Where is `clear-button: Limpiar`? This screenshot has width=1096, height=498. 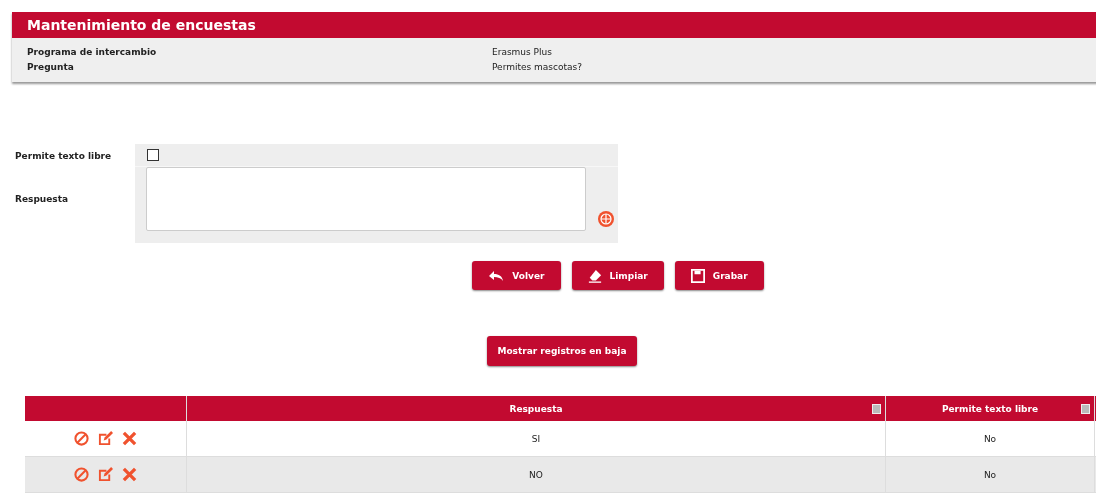
clear-button: Limpiar is located at coordinates (617, 275).